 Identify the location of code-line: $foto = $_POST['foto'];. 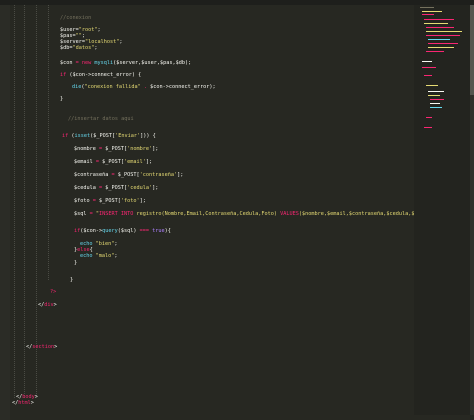
(110, 201).